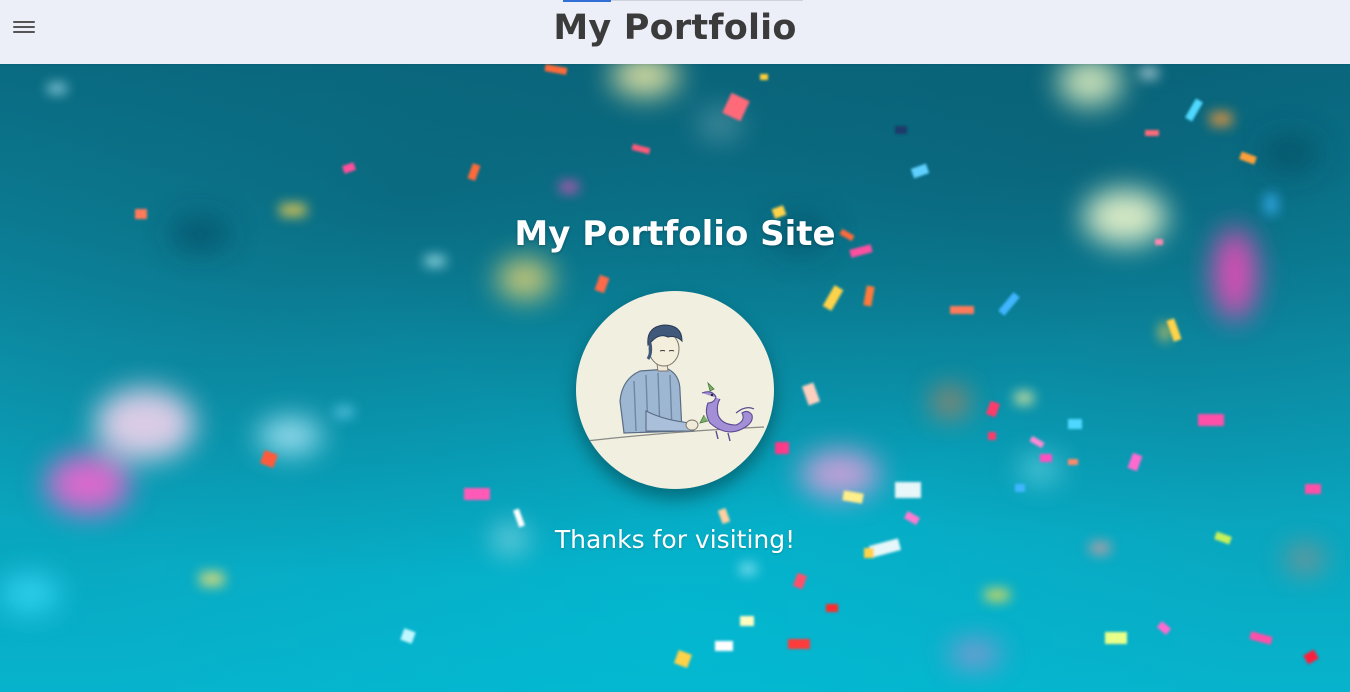  I want to click on hero-subtitle: Thanks for visiting!, so click(675, 539).